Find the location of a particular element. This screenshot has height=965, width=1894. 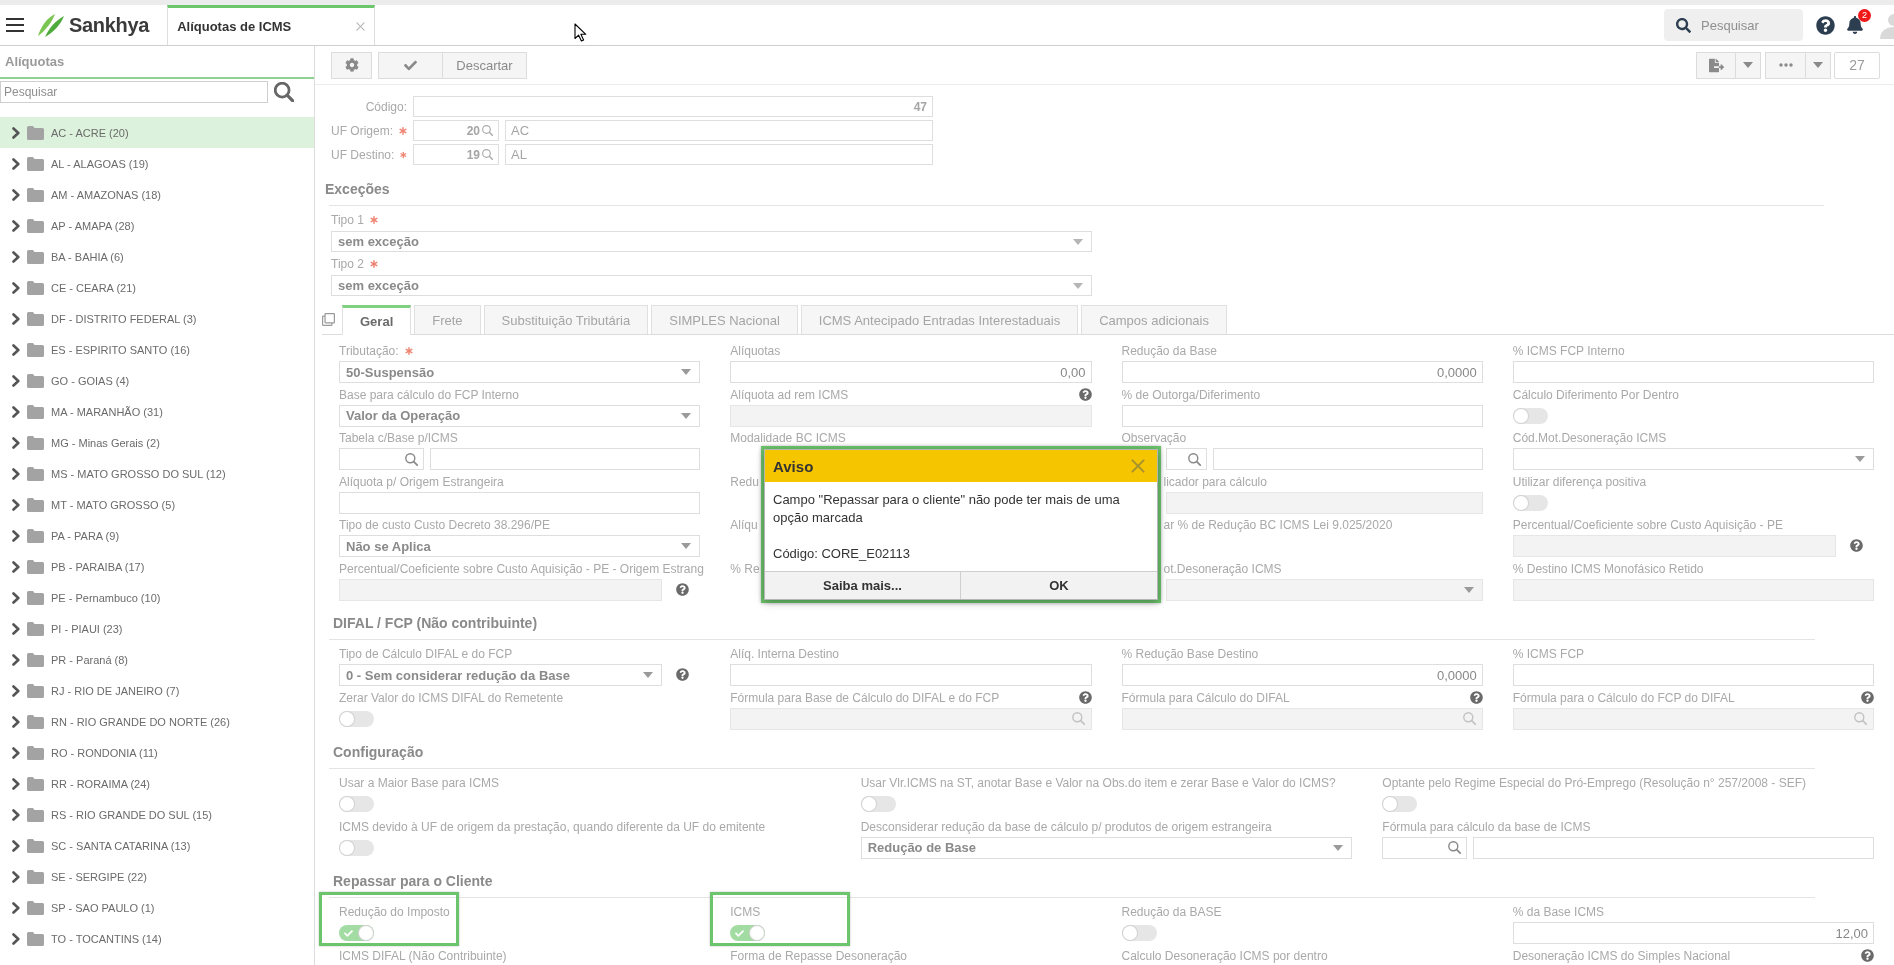

tree-item: PR - Paraná (8) is located at coordinates (157, 659).